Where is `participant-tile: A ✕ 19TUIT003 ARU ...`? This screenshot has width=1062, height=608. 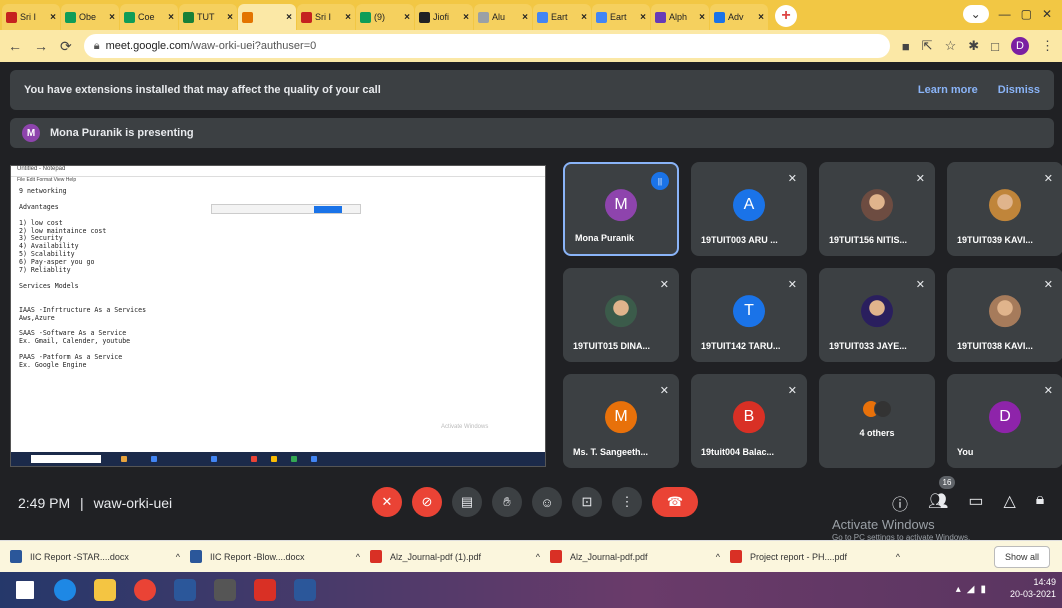 participant-tile: A ✕ 19TUIT003 ARU ... is located at coordinates (749, 209).